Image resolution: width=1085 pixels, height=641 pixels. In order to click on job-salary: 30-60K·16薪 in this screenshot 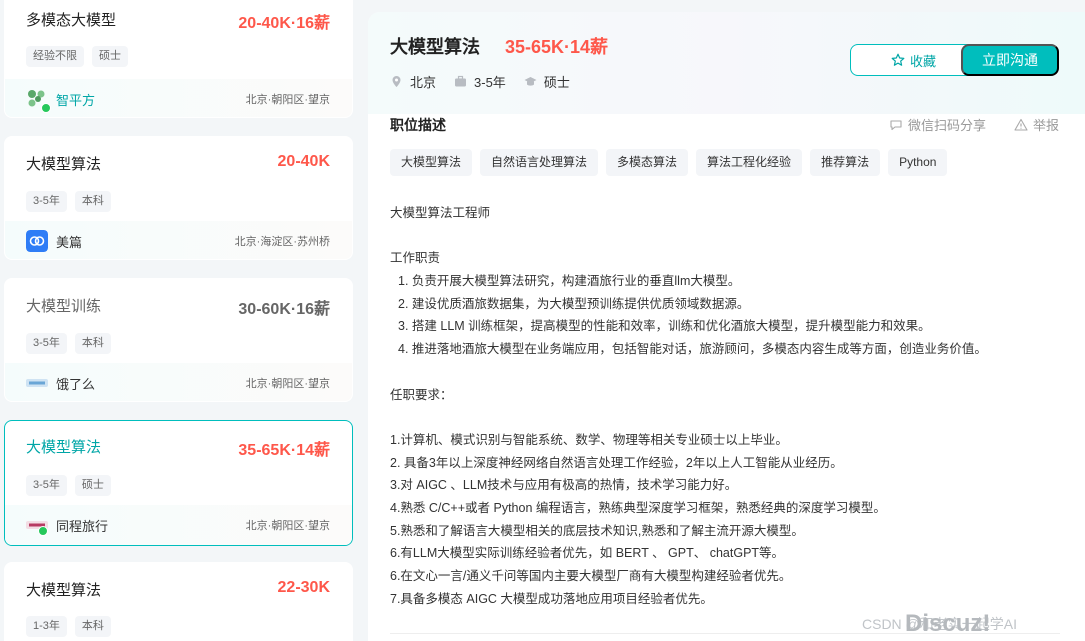, I will do `click(284, 309)`.